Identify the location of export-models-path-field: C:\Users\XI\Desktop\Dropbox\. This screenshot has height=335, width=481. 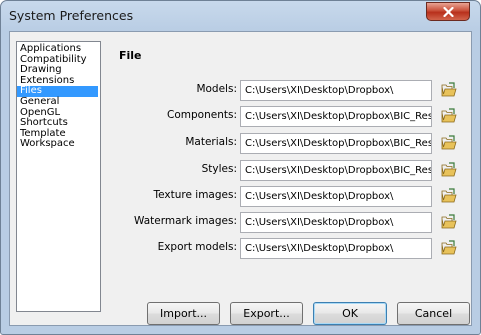
(336, 248).